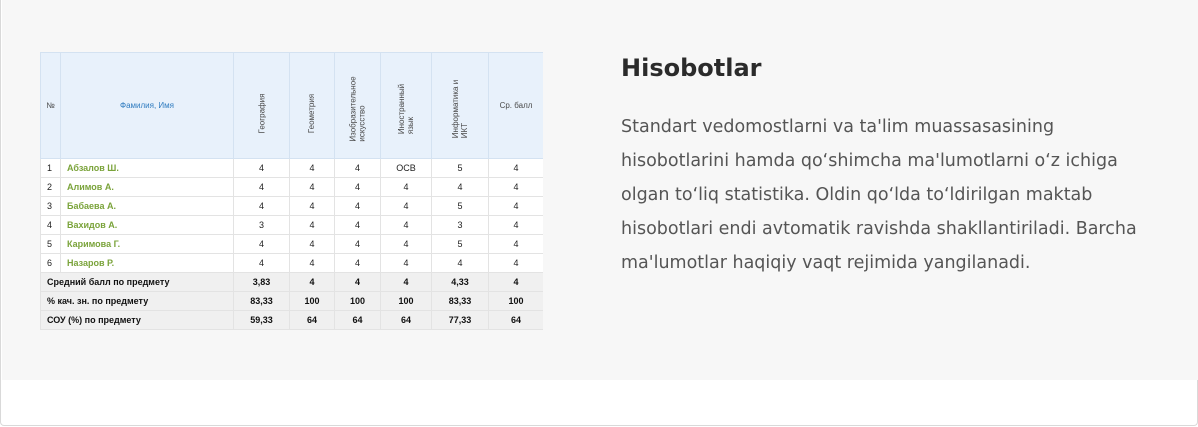  Describe the element at coordinates (312, 113) in the screenshot. I see `header-subject-label: Геометрия` at that location.